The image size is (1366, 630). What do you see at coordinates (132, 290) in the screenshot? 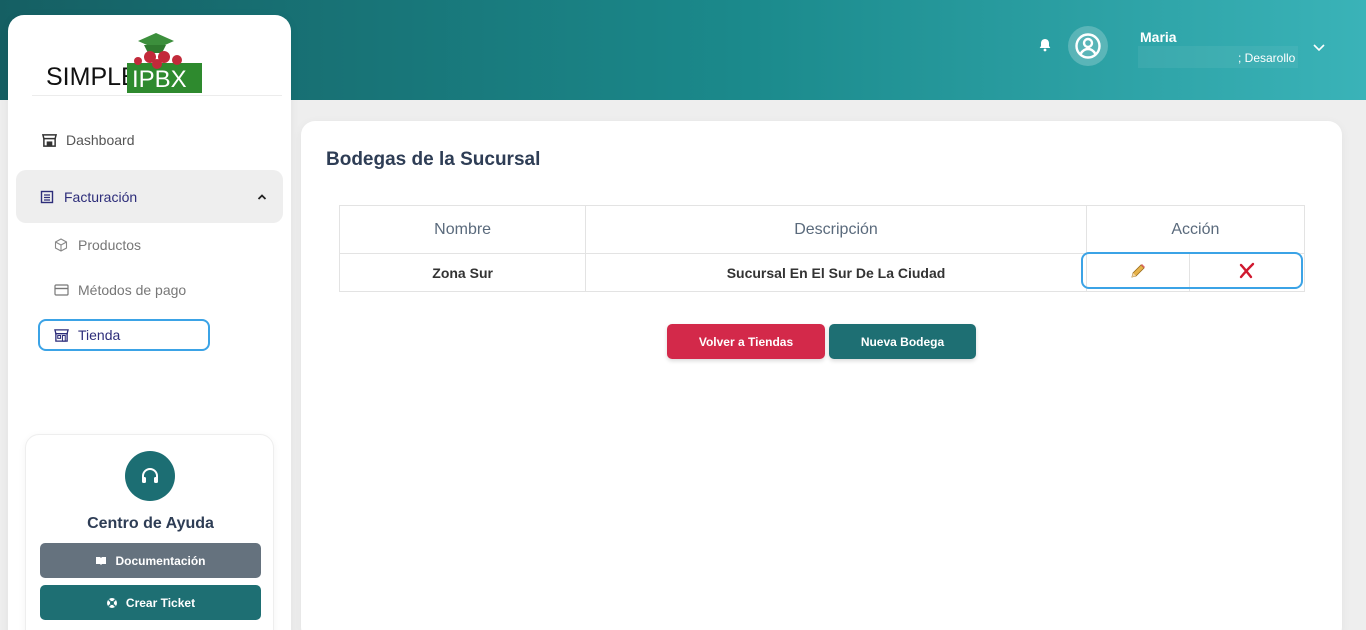
I see `sidebar-item-label: Métodos de pago` at bounding box center [132, 290].